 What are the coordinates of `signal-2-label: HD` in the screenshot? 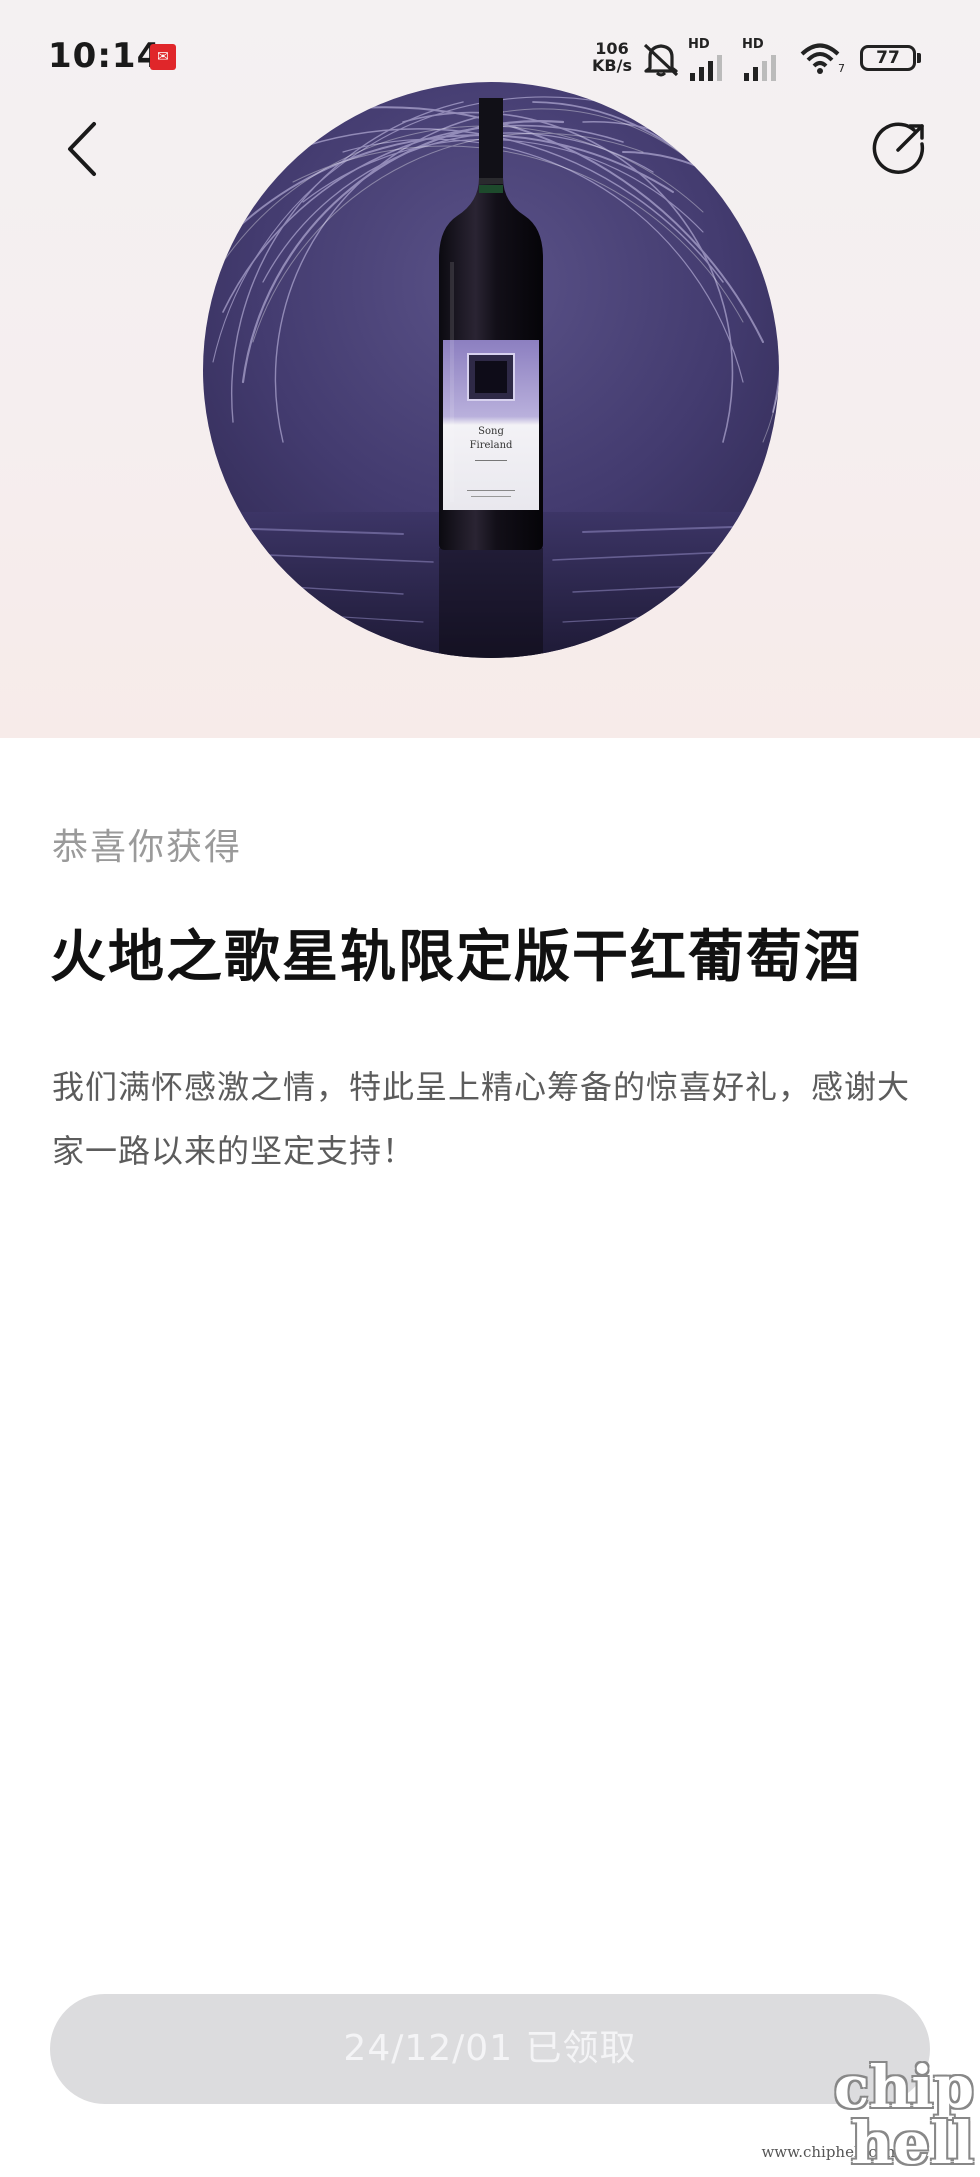 It's located at (753, 44).